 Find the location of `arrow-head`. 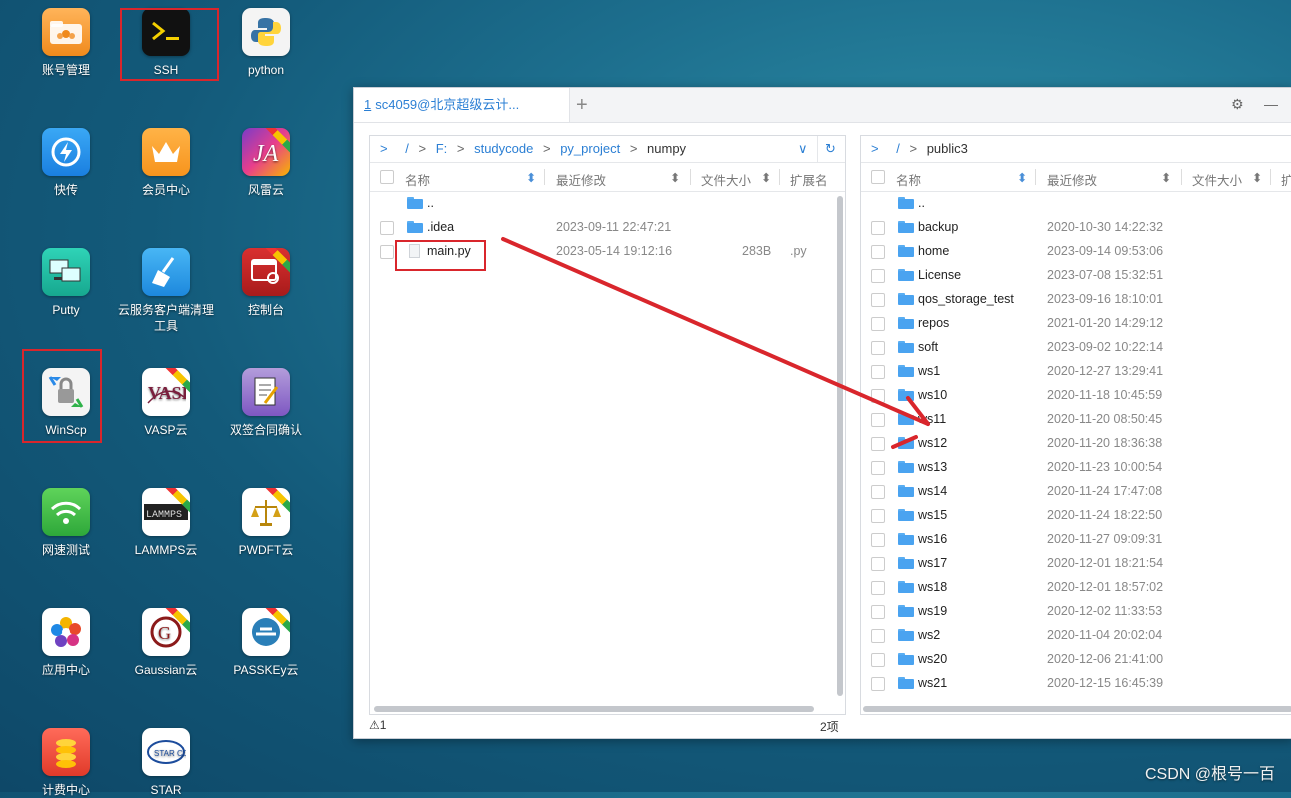

arrow-head is located at coordinates (904, 442).